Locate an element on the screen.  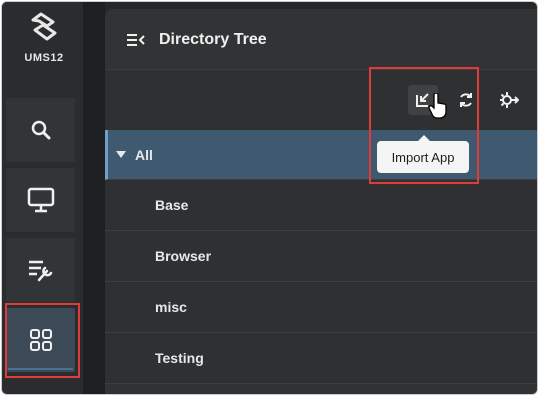
gear-arrow-icon is located at coordinates (509, 100).